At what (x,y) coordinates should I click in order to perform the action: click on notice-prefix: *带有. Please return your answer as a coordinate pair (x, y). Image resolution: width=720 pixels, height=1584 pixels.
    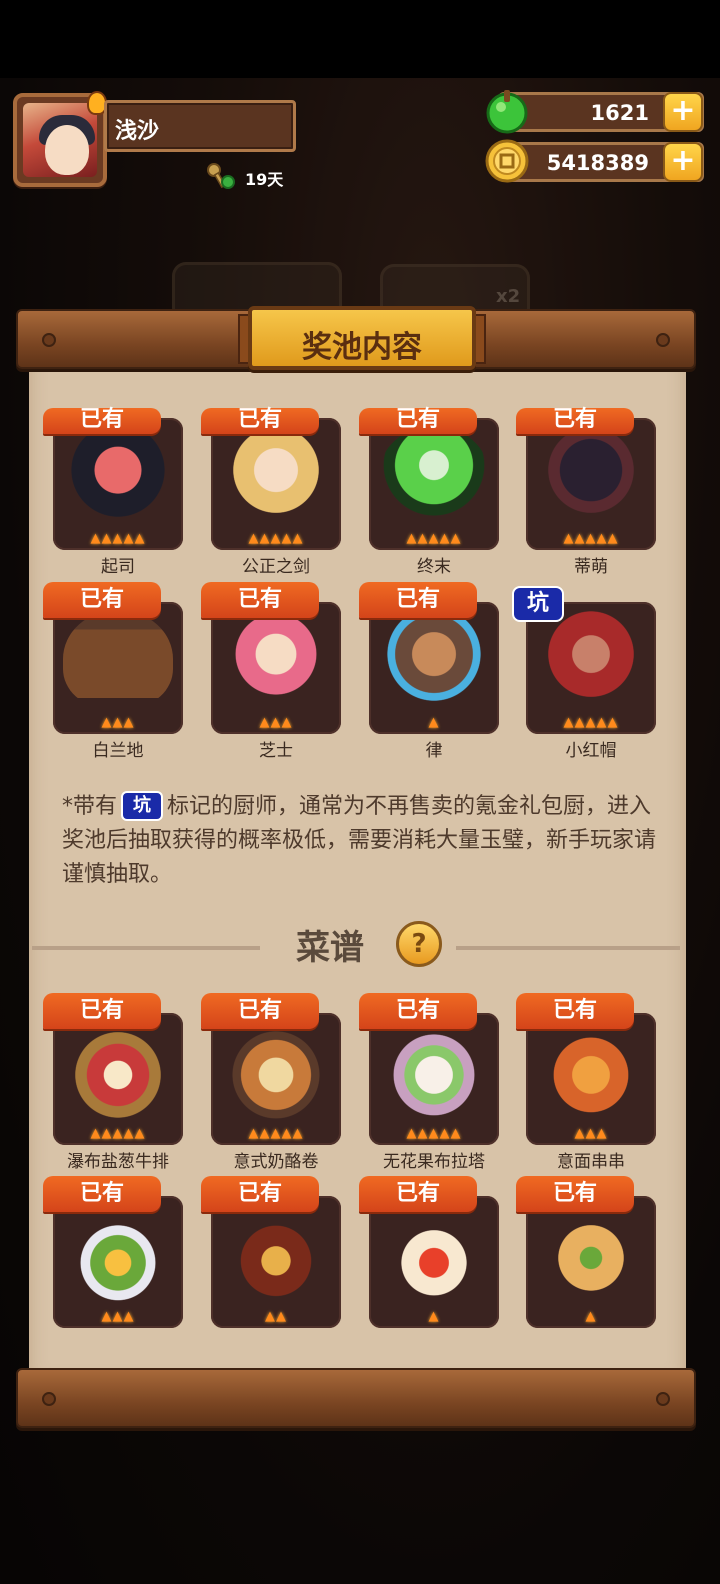
    Looking at the image, I should click on (90, 806).